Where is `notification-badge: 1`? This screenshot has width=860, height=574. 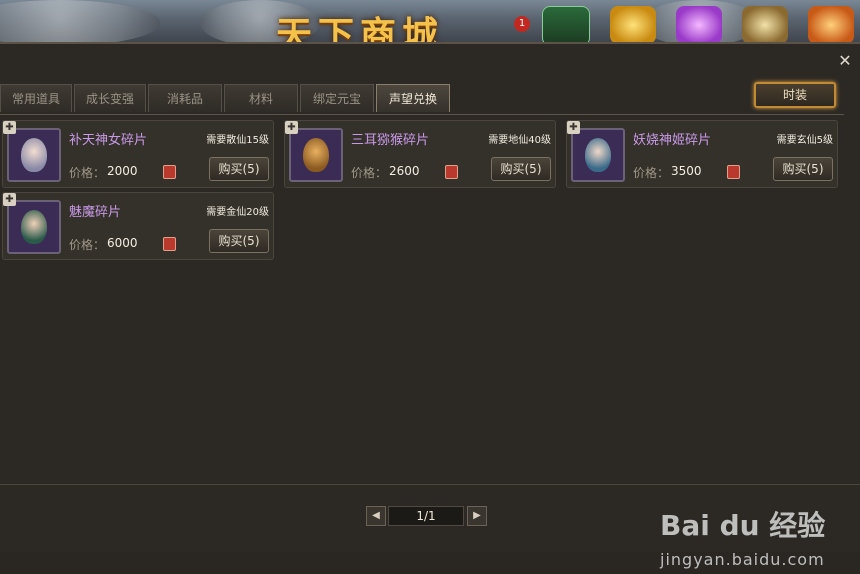 notification-badge: 1 is located at coordinates (522, 24).